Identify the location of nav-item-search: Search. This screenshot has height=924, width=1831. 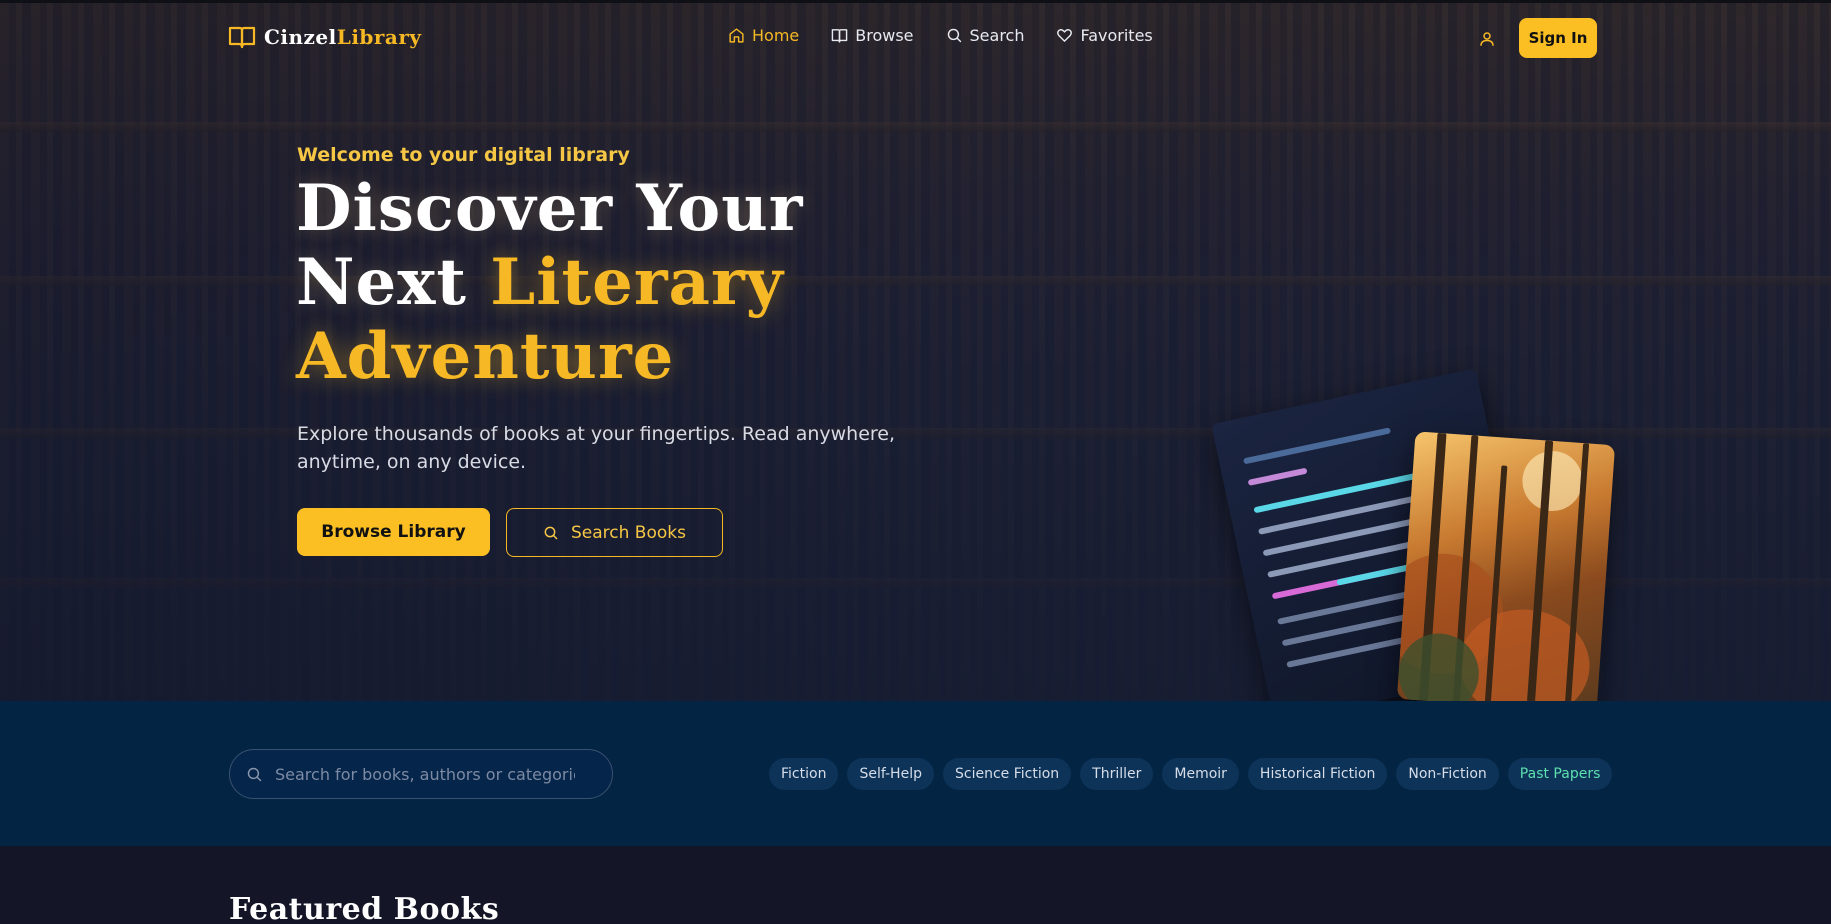
(985, 35).